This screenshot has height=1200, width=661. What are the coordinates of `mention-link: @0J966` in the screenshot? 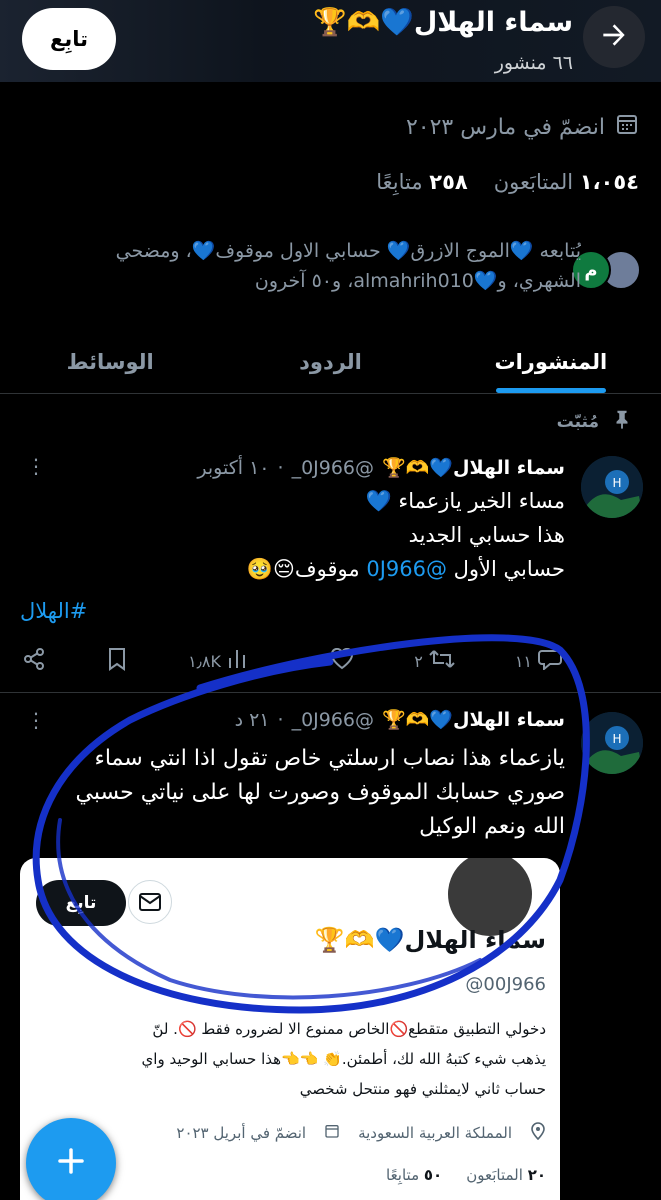 It's located at (406, 569).